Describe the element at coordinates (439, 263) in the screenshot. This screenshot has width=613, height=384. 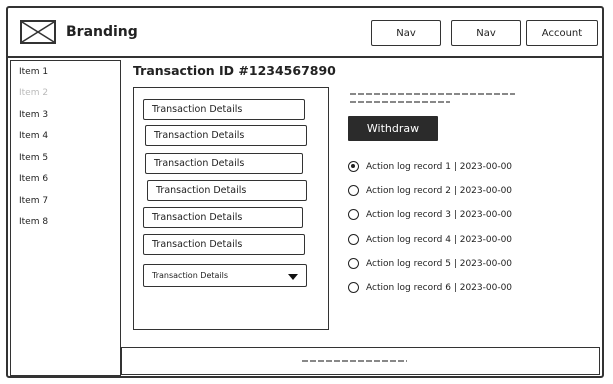
I see `action-log-label: Action log record 5 | 2023-00-00` at that location.